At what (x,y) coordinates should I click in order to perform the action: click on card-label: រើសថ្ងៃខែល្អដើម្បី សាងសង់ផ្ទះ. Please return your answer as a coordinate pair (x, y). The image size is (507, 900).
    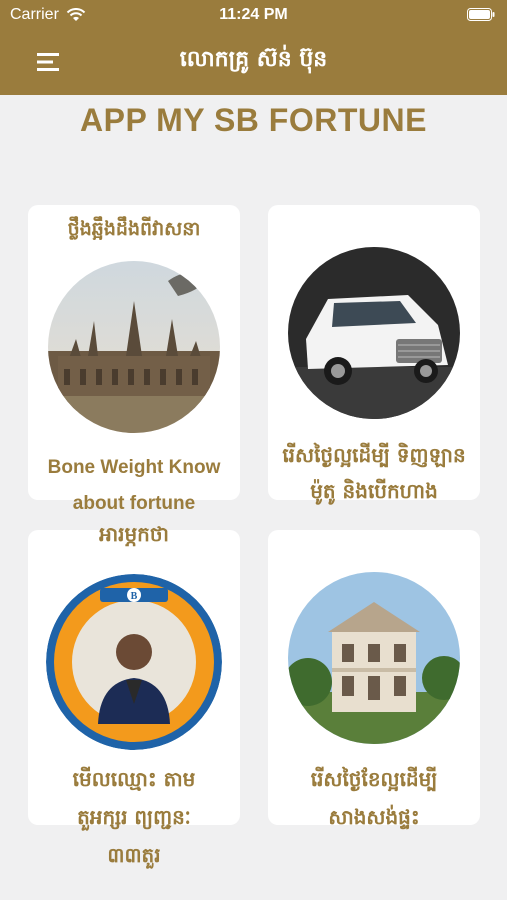
    Looking at the image, I should click on (374, 798).